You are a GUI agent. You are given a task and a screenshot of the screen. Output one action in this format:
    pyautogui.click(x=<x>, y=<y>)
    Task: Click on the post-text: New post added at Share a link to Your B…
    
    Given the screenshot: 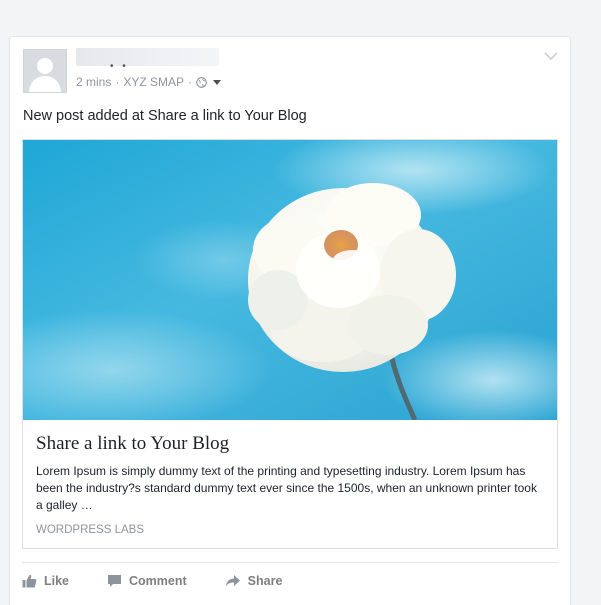 What is the action you would take?
    pyautogui.click(x=165, y=116)
    